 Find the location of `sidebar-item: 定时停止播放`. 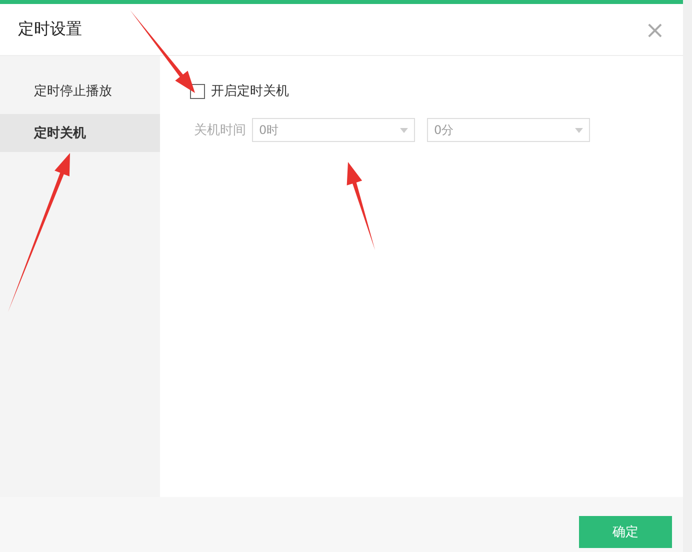

sidebar-item: 定时停止播放 is located at coordinates (80, 91).